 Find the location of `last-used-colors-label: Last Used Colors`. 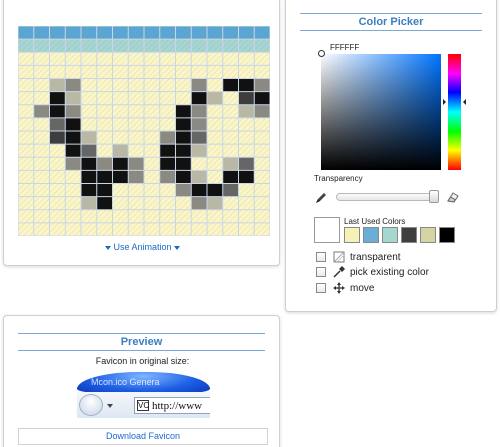

last-used-colors-label: Last Used Colors is located at coordinates (375, 221).